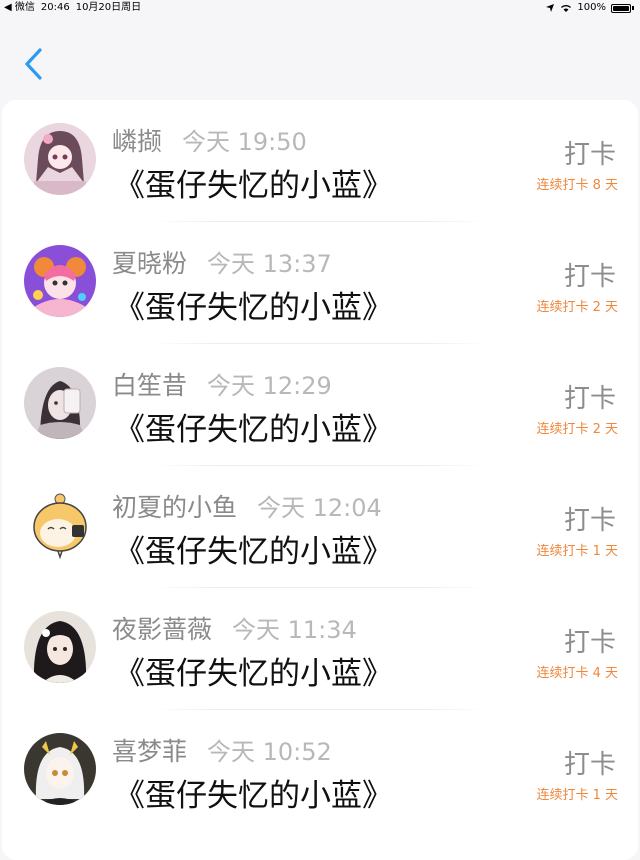 The height and width of the screenshot is (860, 640). I want to click on list-item: 夜影蔷薇 今天 11:34 《蛋仔失忆的小蓝》 打卡 连续打卡 4 天, so click(320, 649).